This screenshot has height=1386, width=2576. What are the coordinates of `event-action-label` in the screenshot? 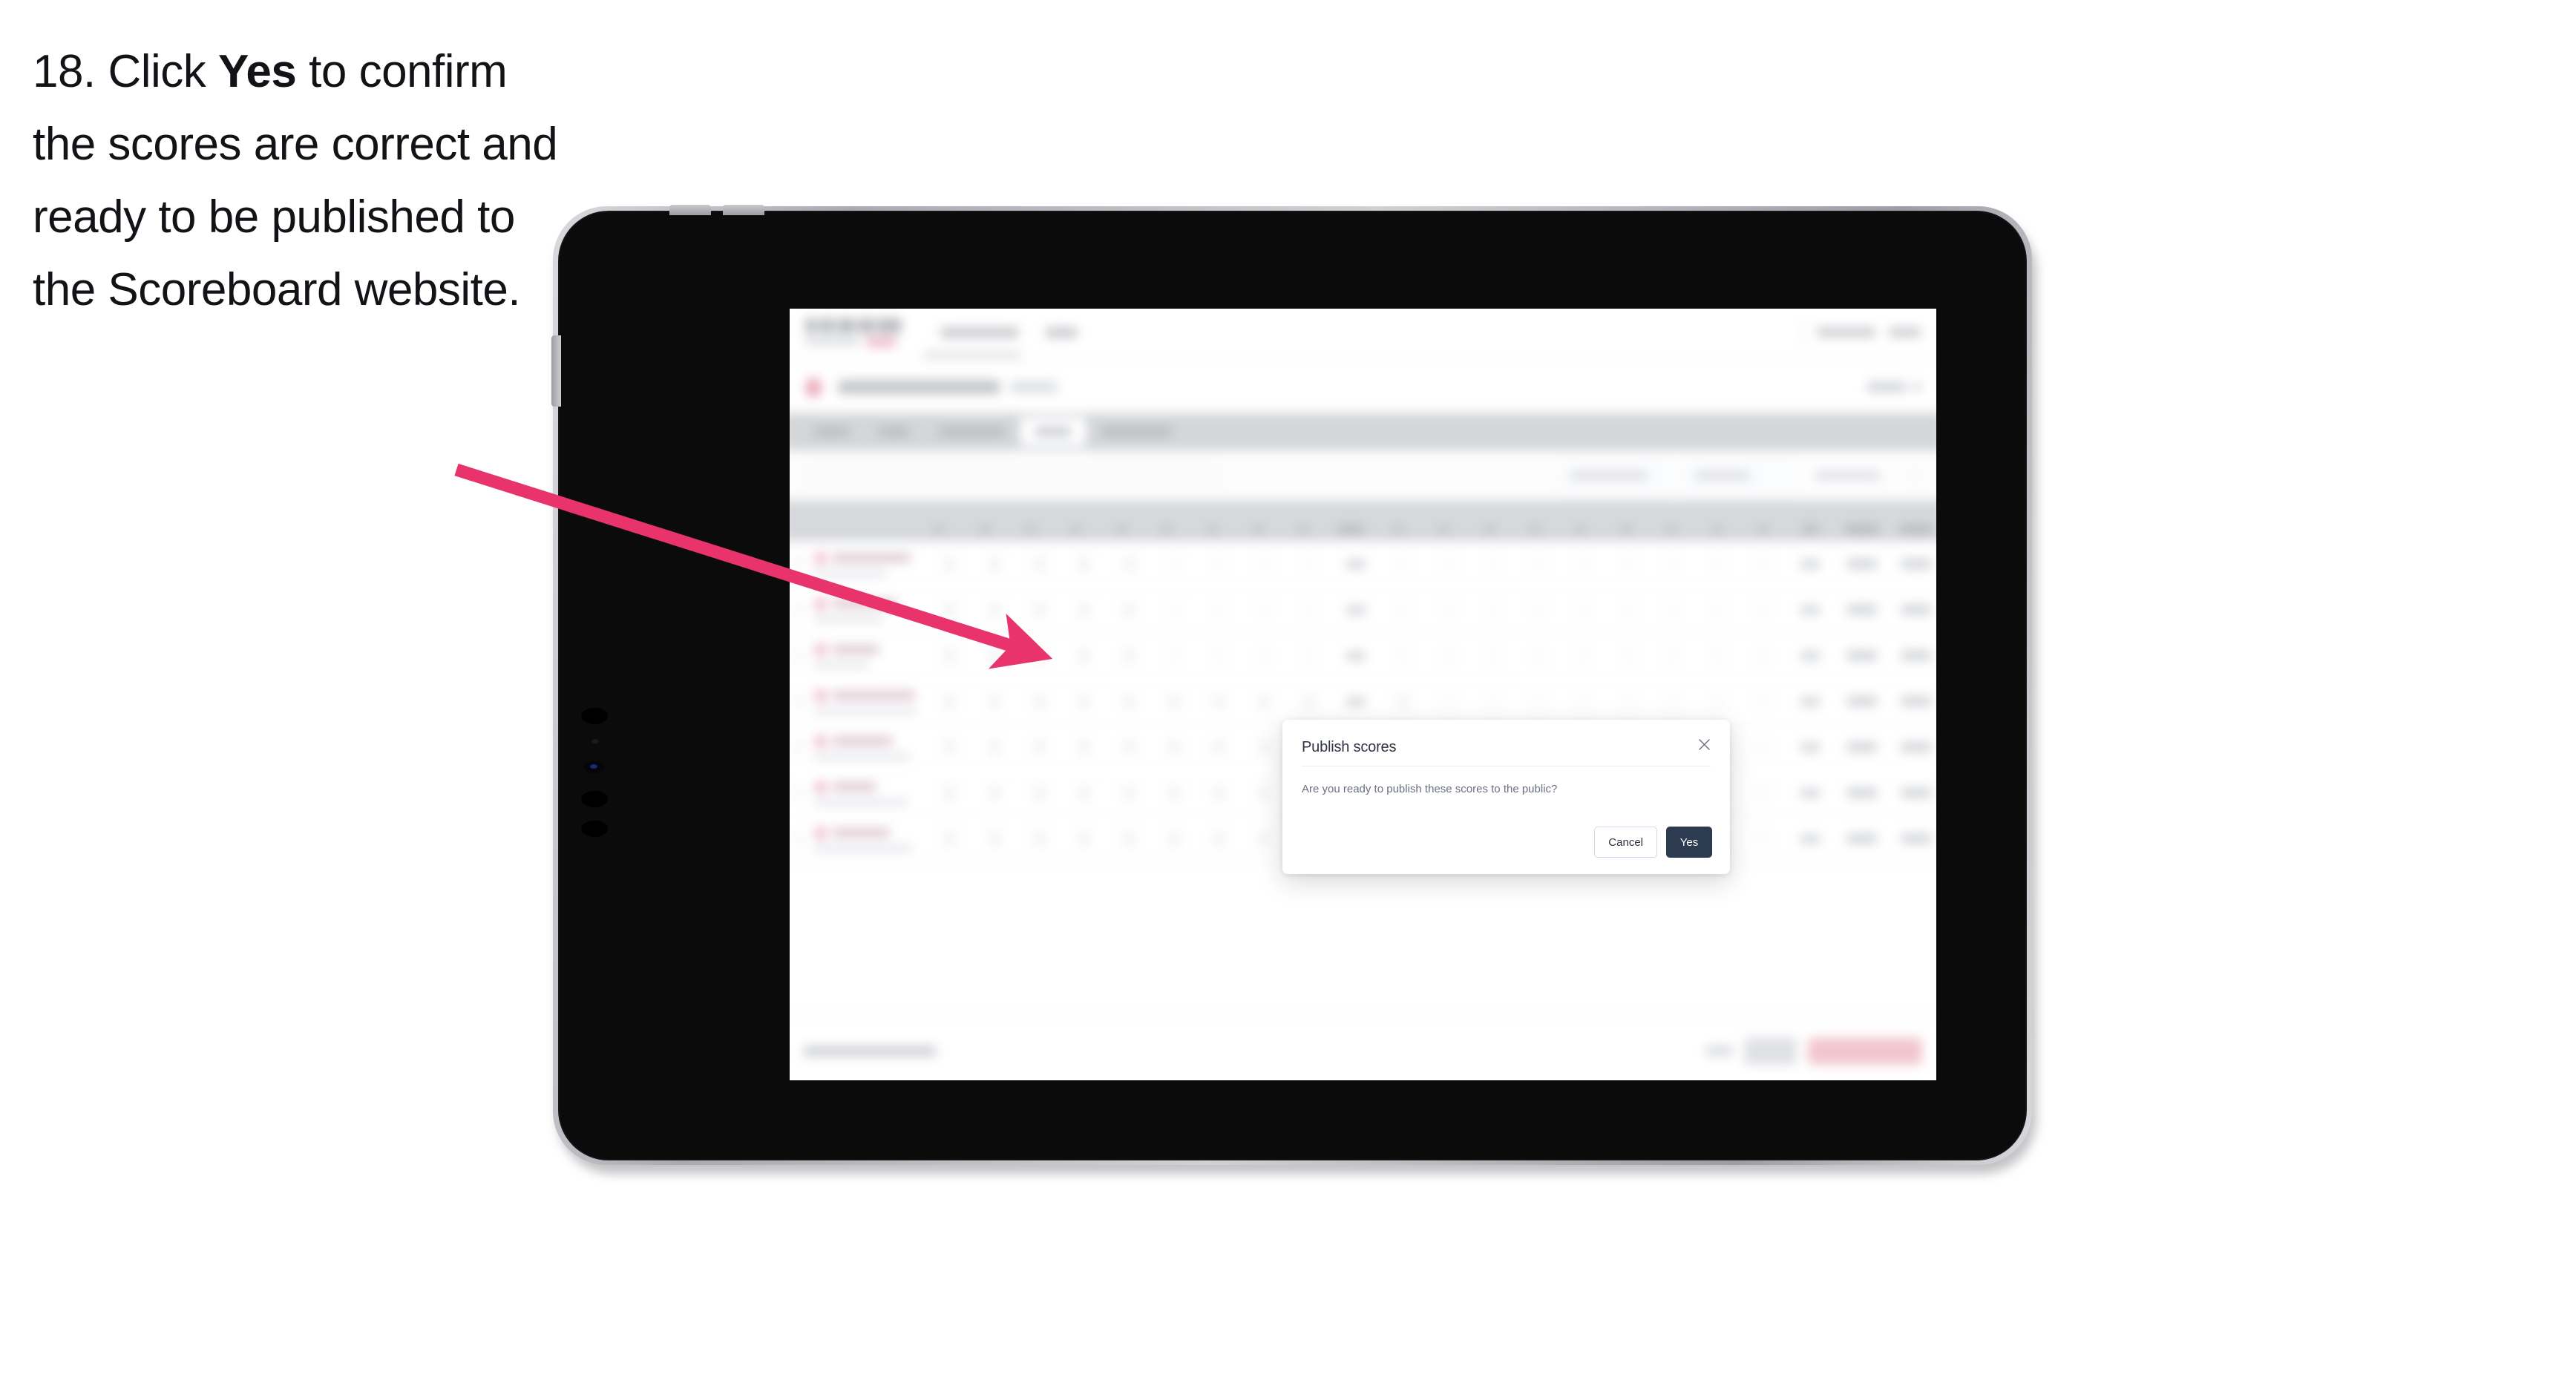 It's located at (1887, 388).